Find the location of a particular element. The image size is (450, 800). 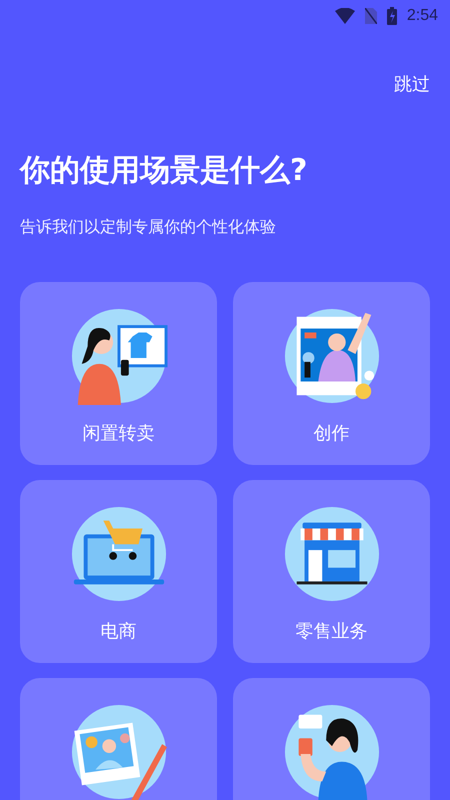

page-subtitle: 告诉我们以定制专属你的个性化体验 is located at coordinates (148, 227).